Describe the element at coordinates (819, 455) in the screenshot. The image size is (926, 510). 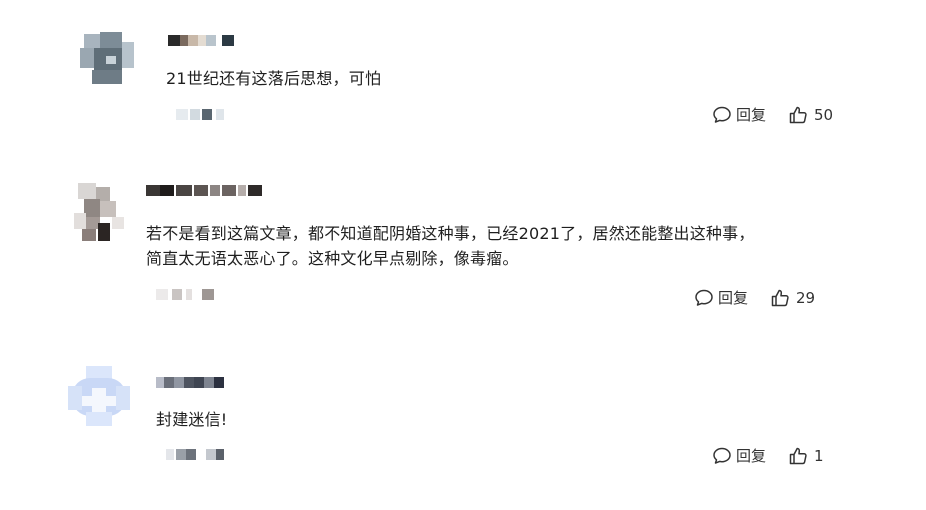
I see `like-count: 1` at that location.